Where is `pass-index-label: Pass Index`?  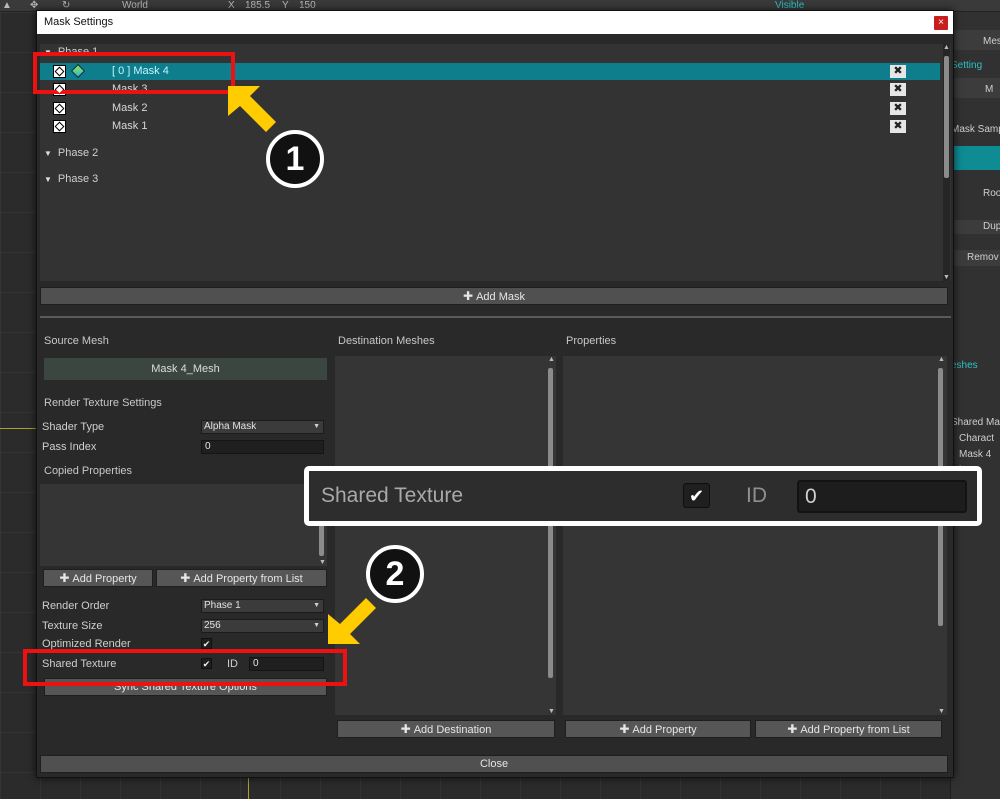 pass-index-label: Pass Index is located at coordinates (69, 447).